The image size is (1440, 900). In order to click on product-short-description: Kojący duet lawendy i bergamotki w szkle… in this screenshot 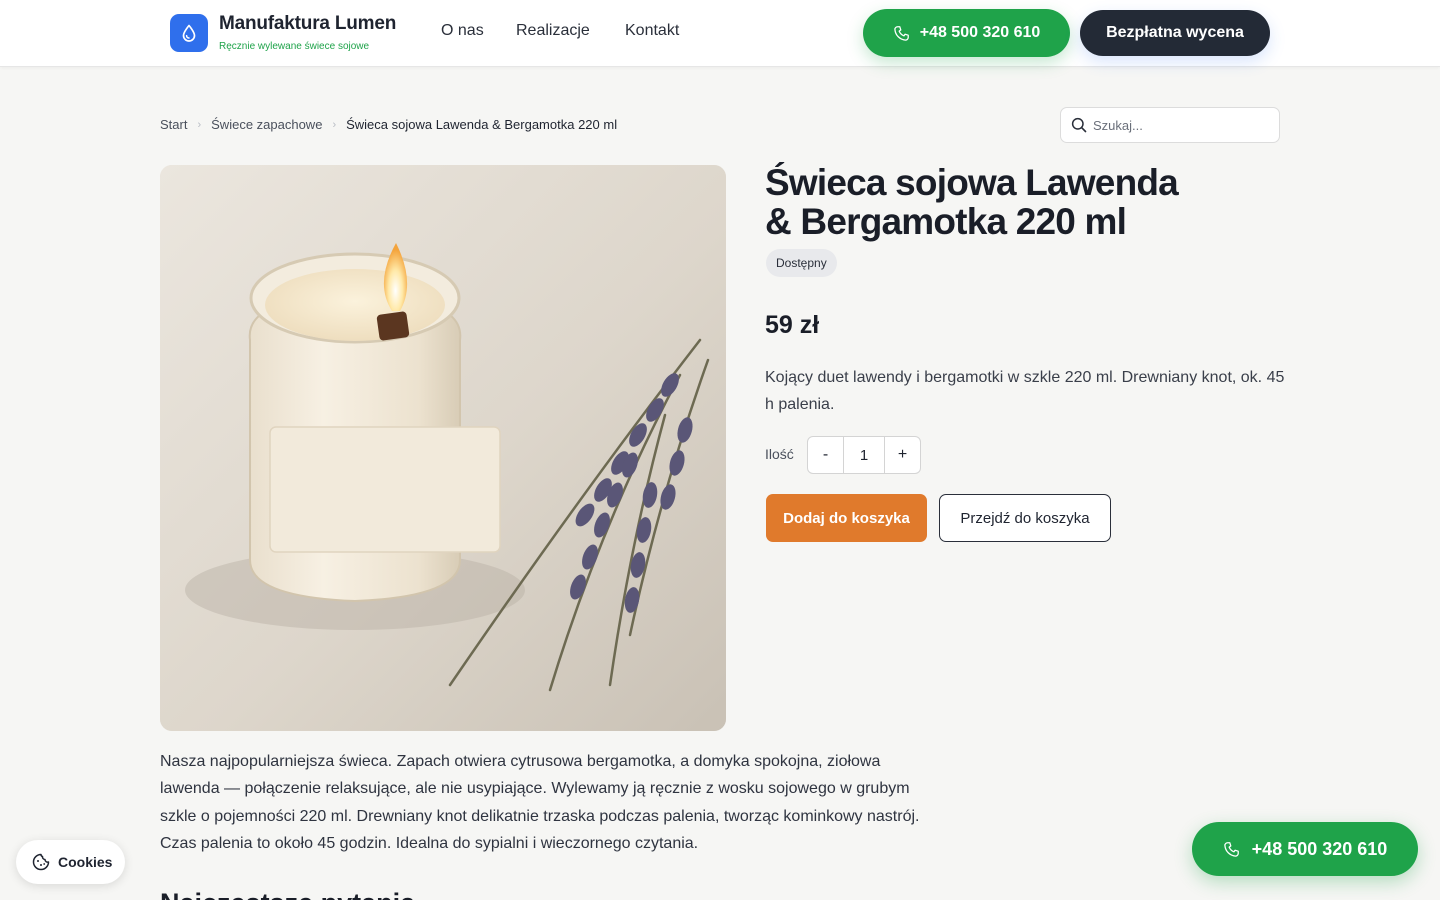, I will do `click(1025, 391)`.